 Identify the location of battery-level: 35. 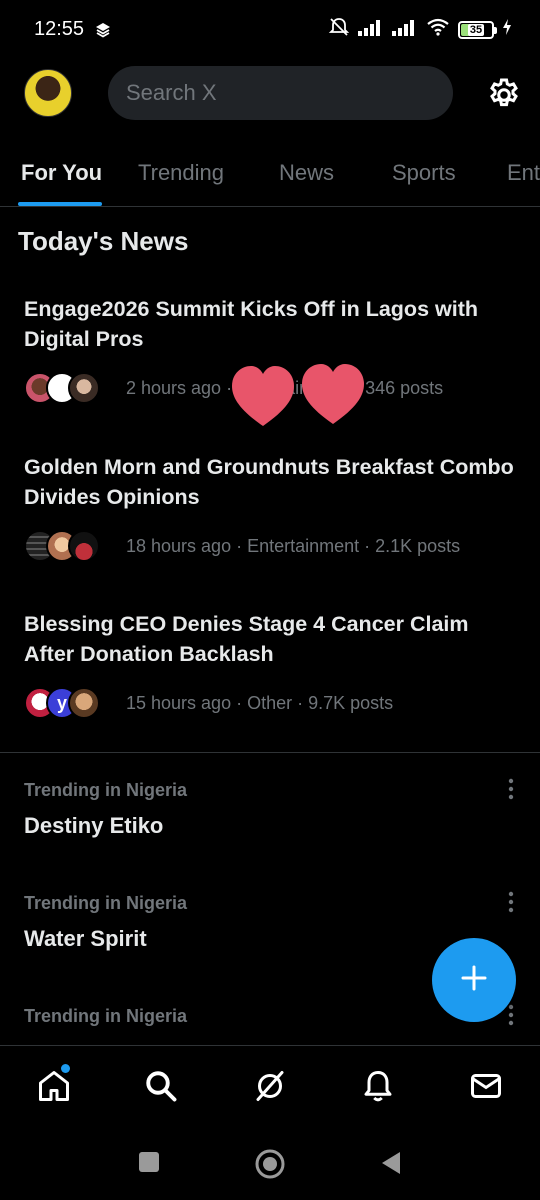
(476, 29).